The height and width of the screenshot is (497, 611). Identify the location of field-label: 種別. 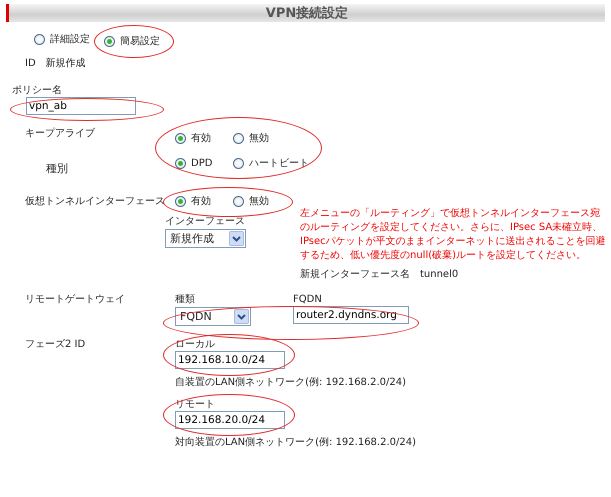
(57, 168).